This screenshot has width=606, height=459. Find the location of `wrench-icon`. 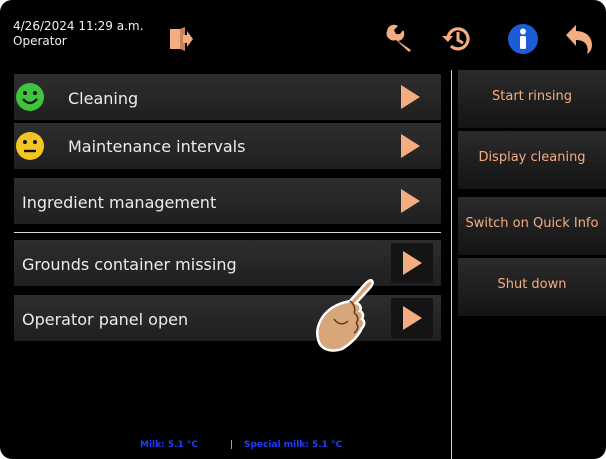

wrench-icon is located at coordinates (400, 39).